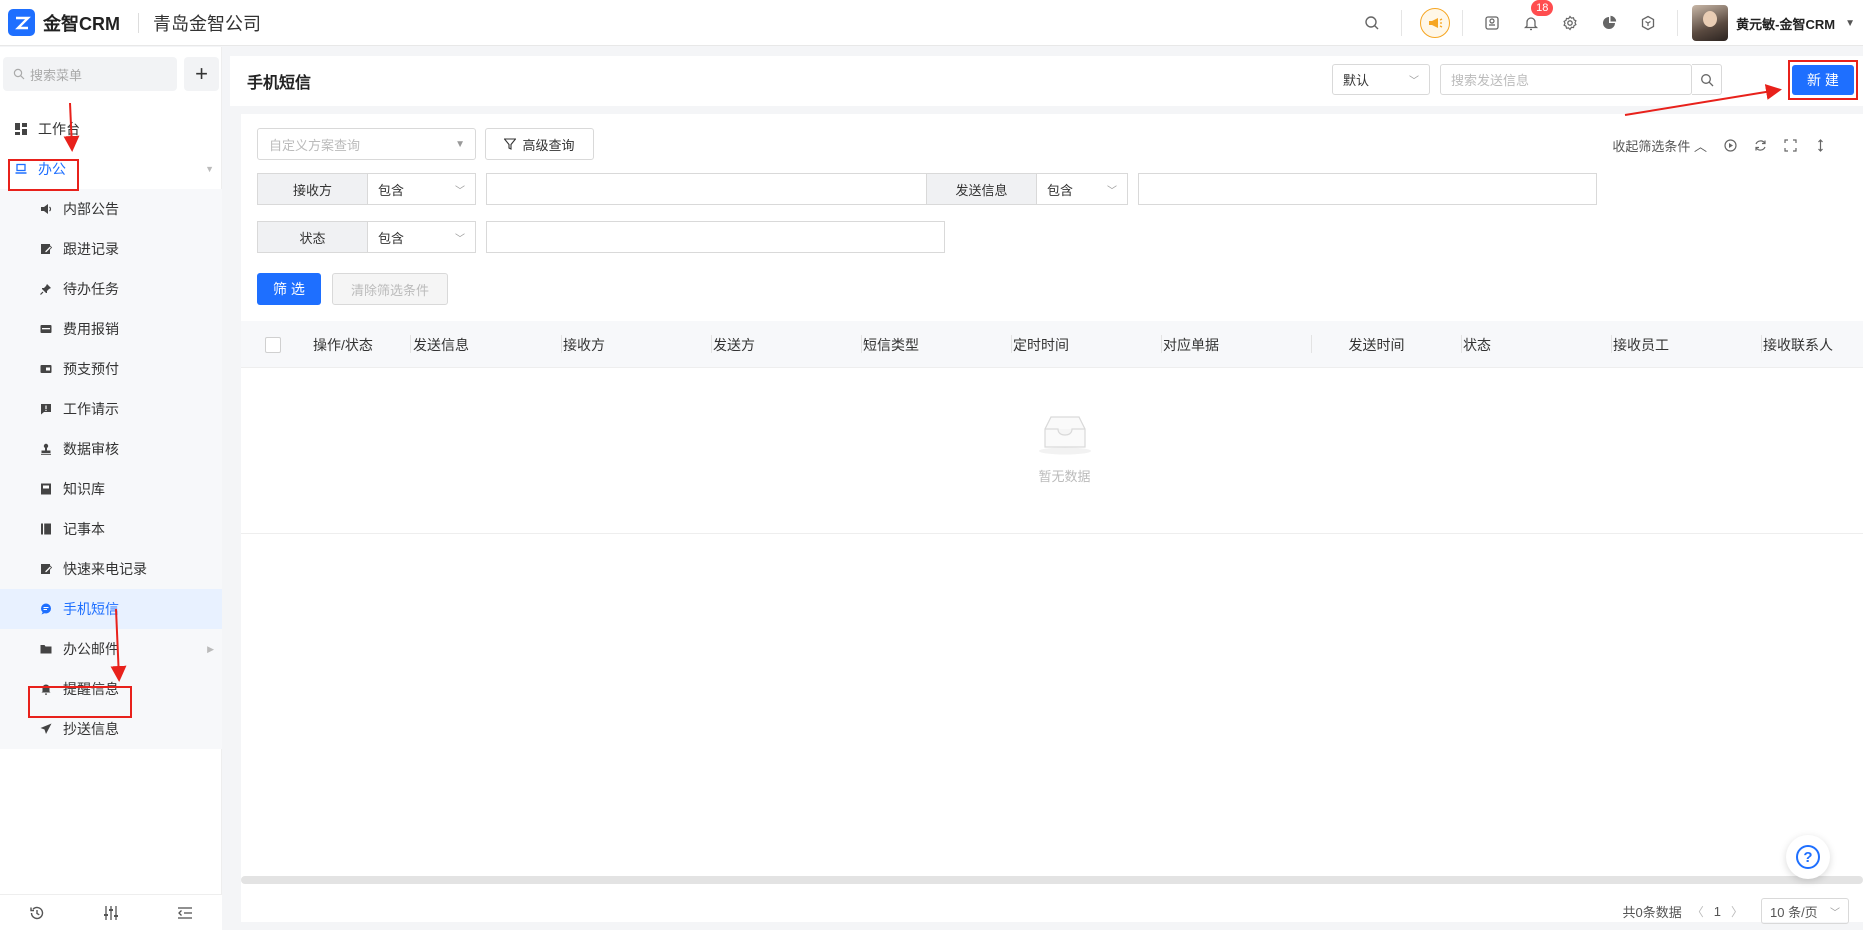 This screenshot has width=1863, height=930. Describe the element at coordinates (105, 569) in the screenshot. I see `sidebar-item-label: 快速来电记录` at that location.